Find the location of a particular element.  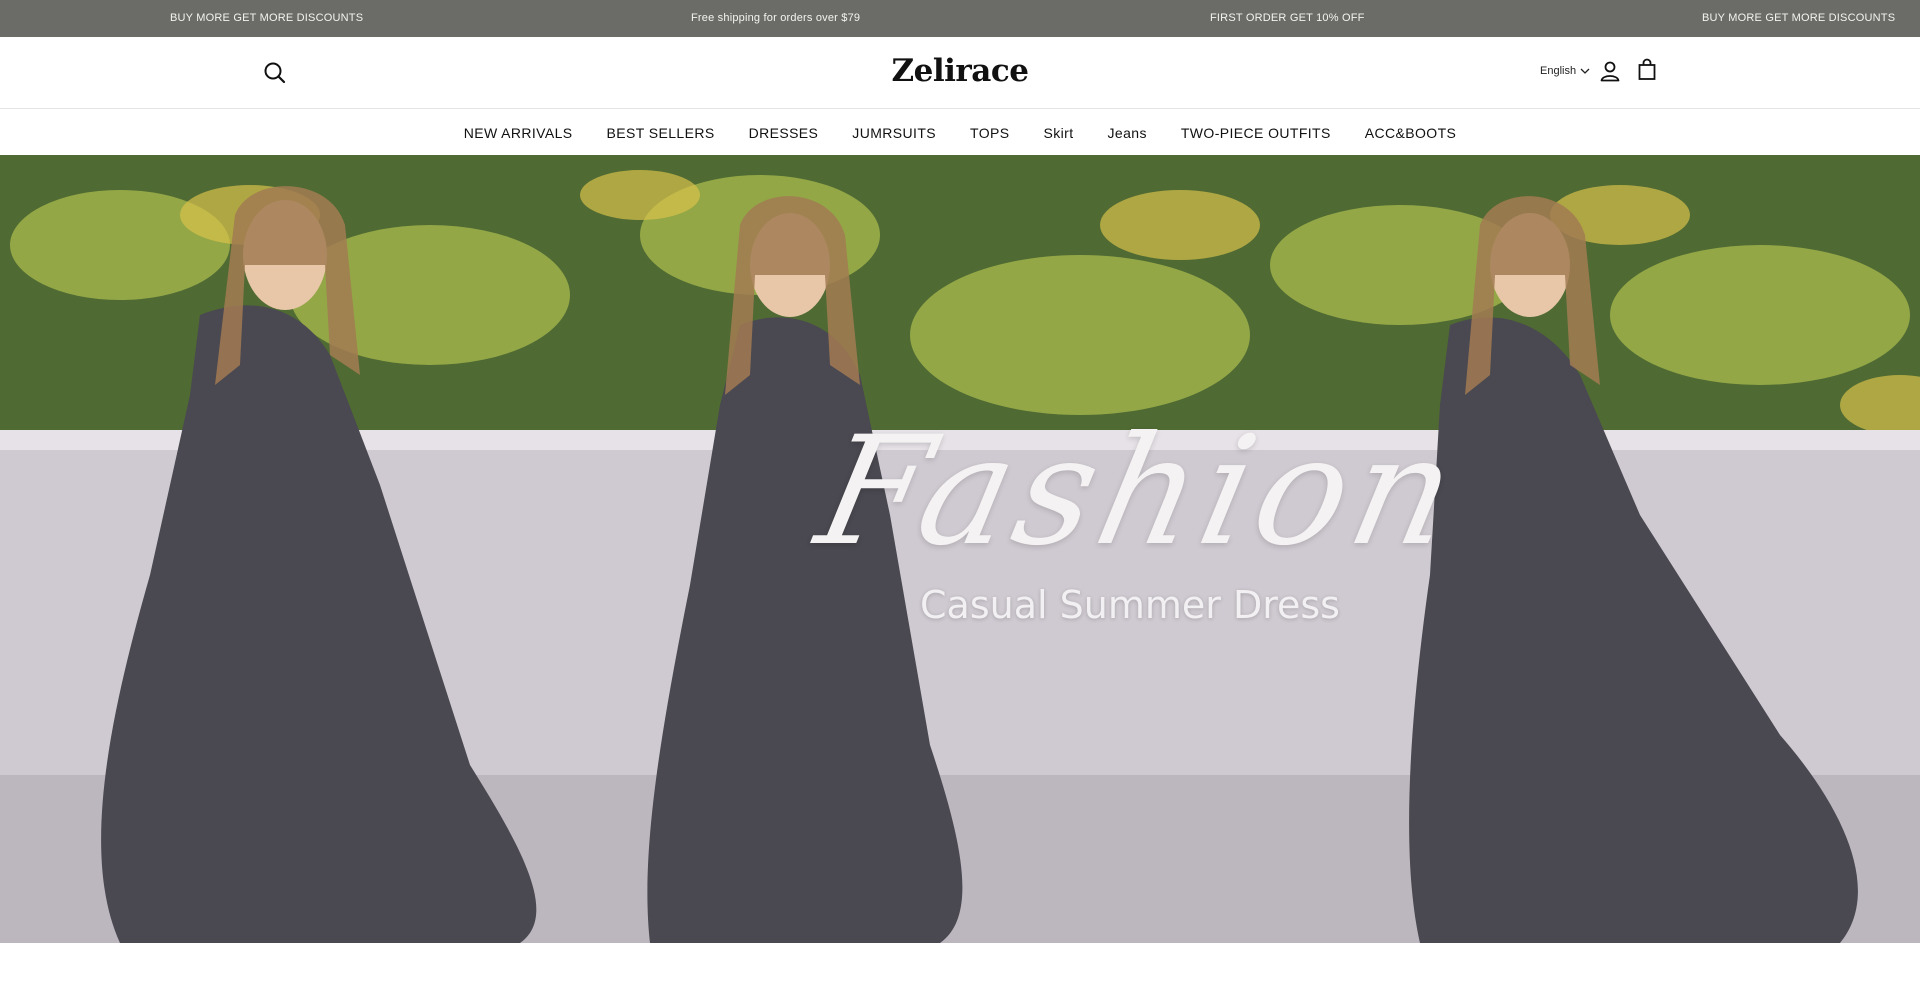

announcement-text: Free shipping for orders over $79 is located at coordinates (775, 18).